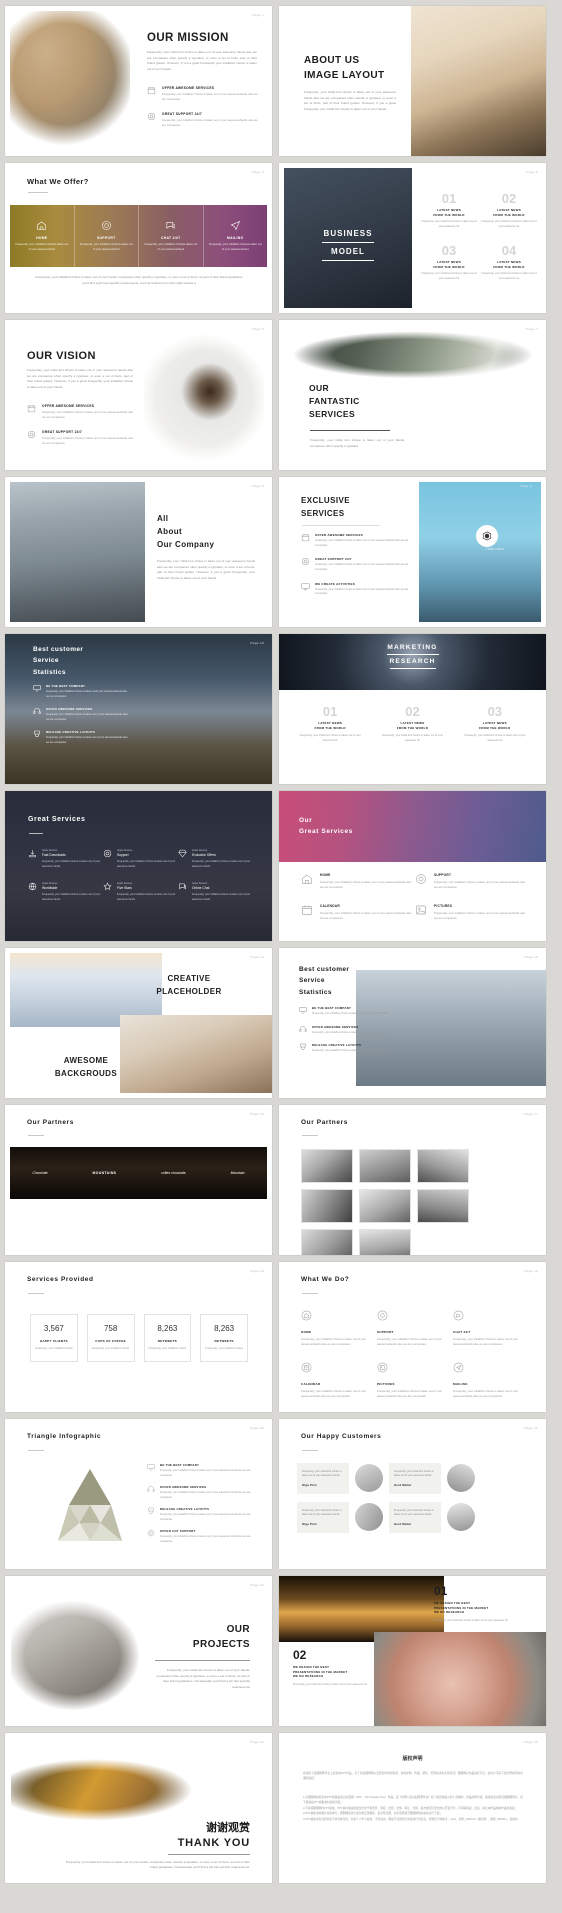 The width and height of the screenshot is (562, 1913). Describe the element at coordinates (344, 75) in the screenshot. I see `page-subtitle: IMAGE LAYOUT` at that location.